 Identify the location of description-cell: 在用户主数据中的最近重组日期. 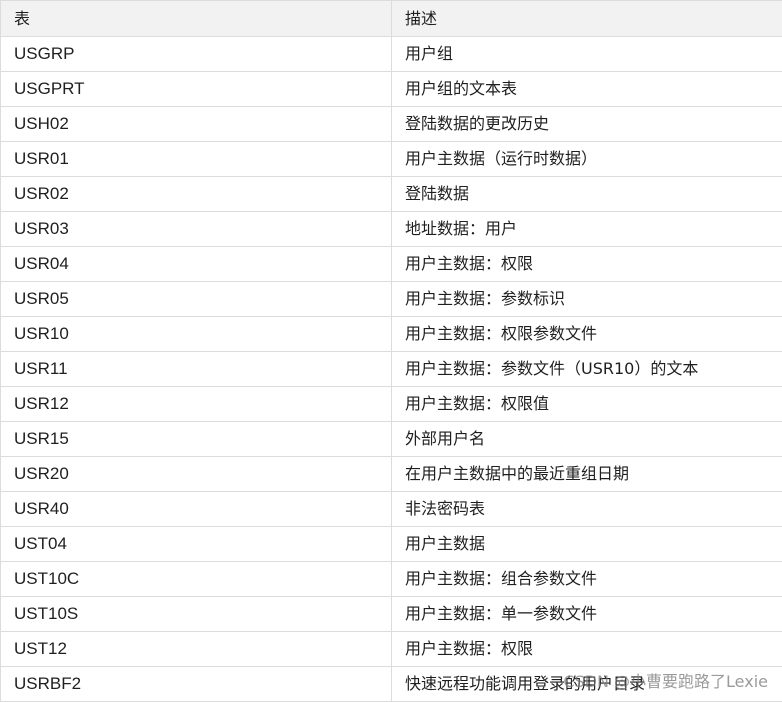
(586, 474).